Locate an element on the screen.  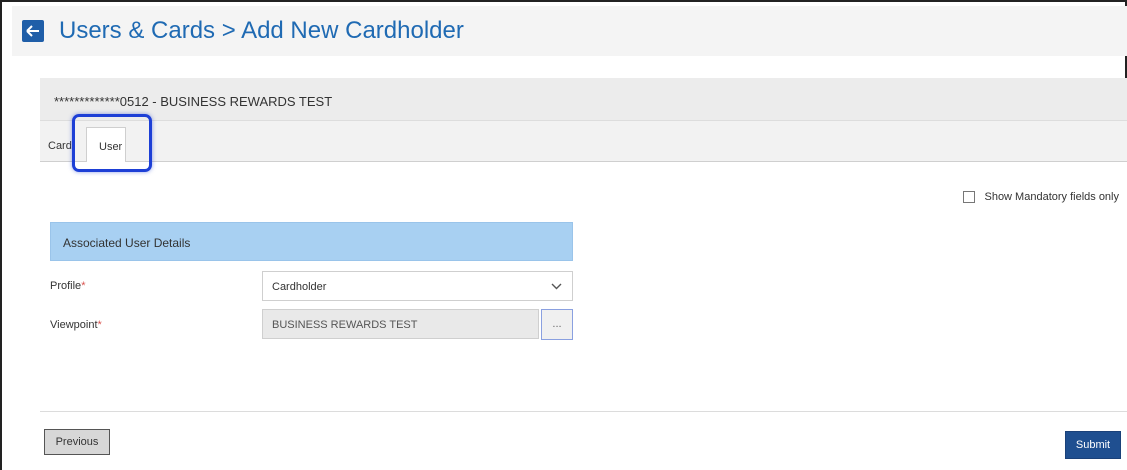
profile-label-text: Profile is located at coordinates (66, 286).